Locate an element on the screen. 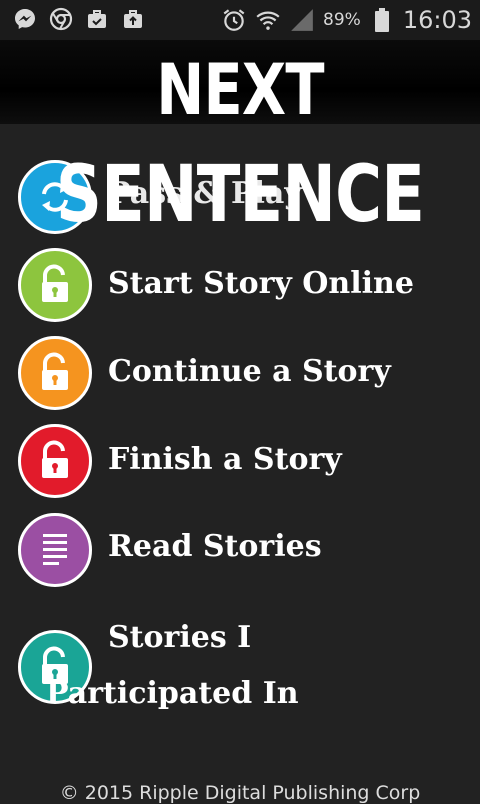 This screenshot has width=480, height=804. menu-item-continue-a-story: Continue a Story is located at coordinates (240, 374).